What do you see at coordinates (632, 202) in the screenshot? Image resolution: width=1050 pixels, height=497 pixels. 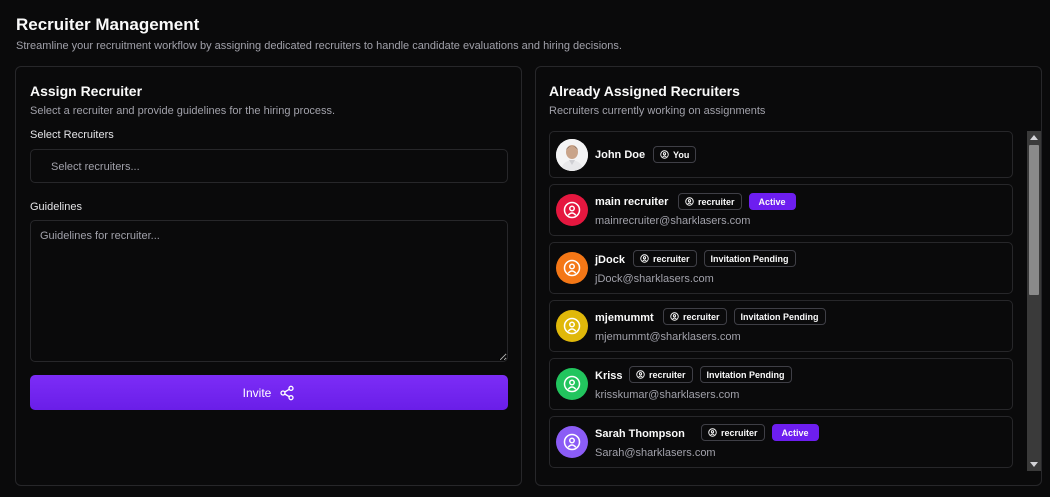 I see `recruiter-name: main recruiter` at bounding box center [632, 202].